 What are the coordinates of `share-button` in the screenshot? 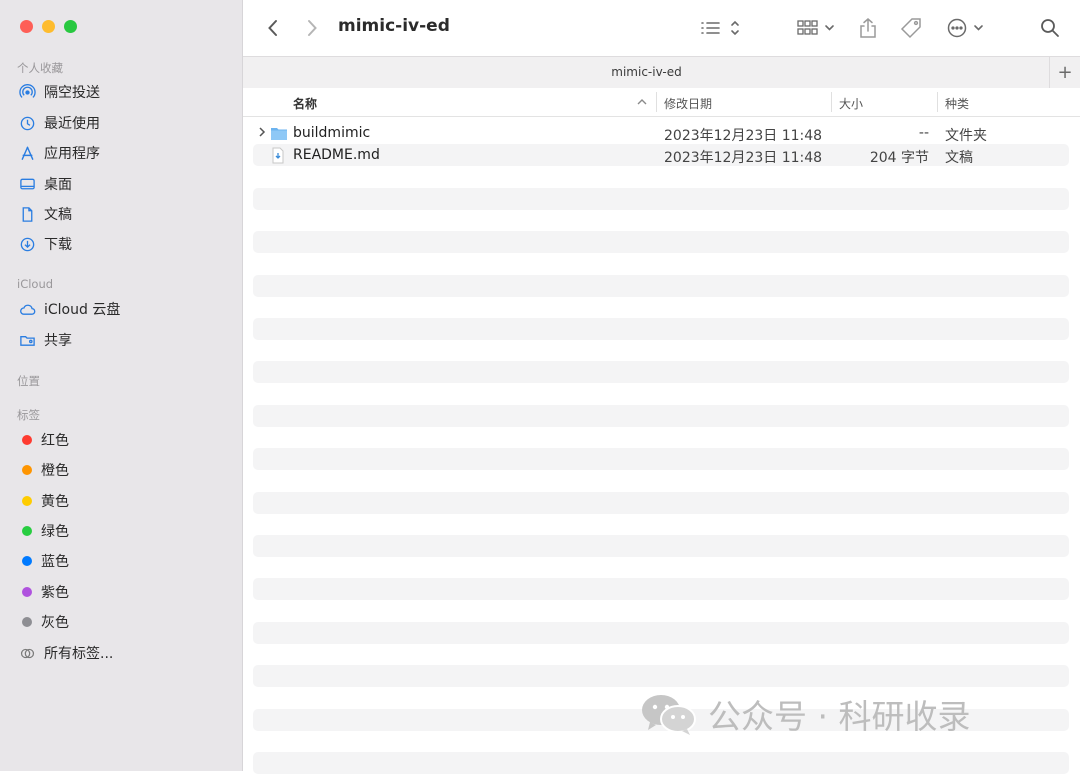 It's located at (868, 28).